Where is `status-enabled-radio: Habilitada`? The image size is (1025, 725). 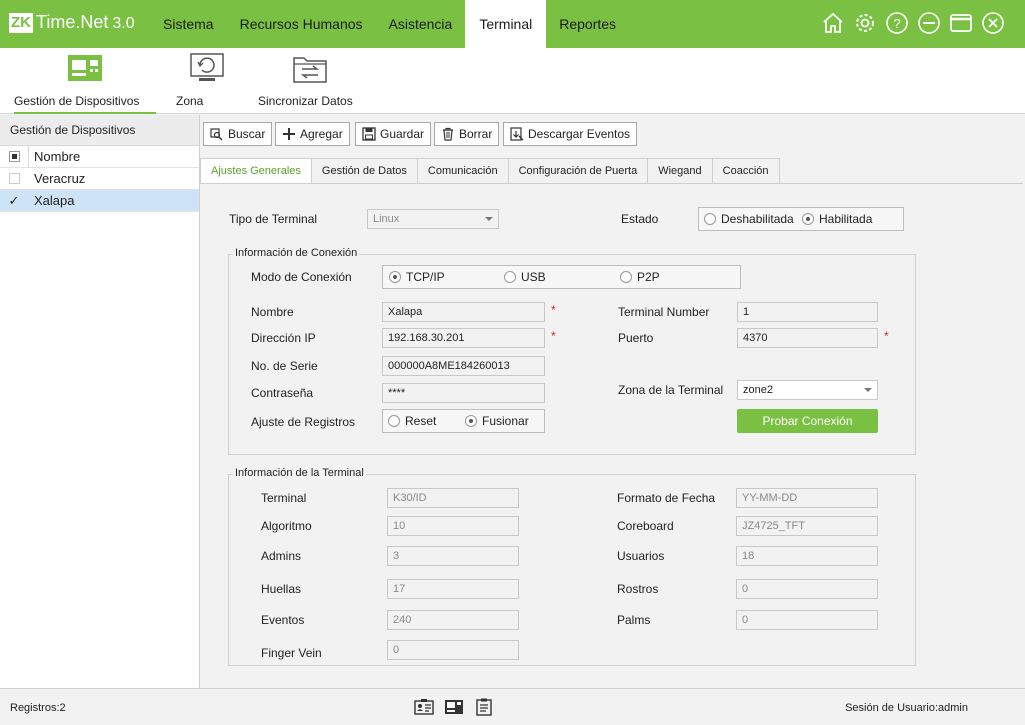
status-enabled-radio: Habilitada is located at coordinates (837, 219).